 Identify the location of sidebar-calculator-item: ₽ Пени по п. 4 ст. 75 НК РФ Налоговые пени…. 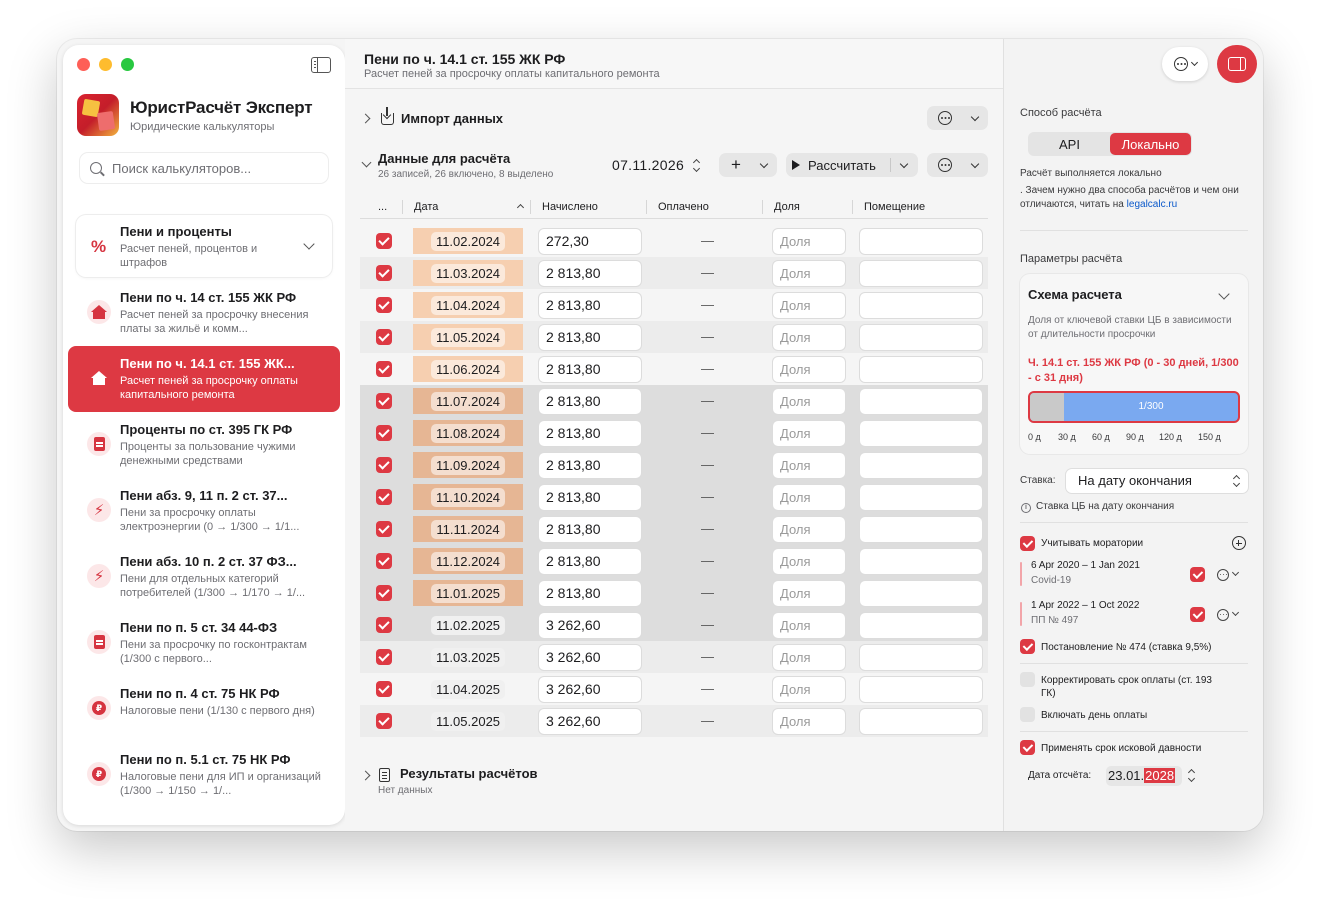
(204, 709).